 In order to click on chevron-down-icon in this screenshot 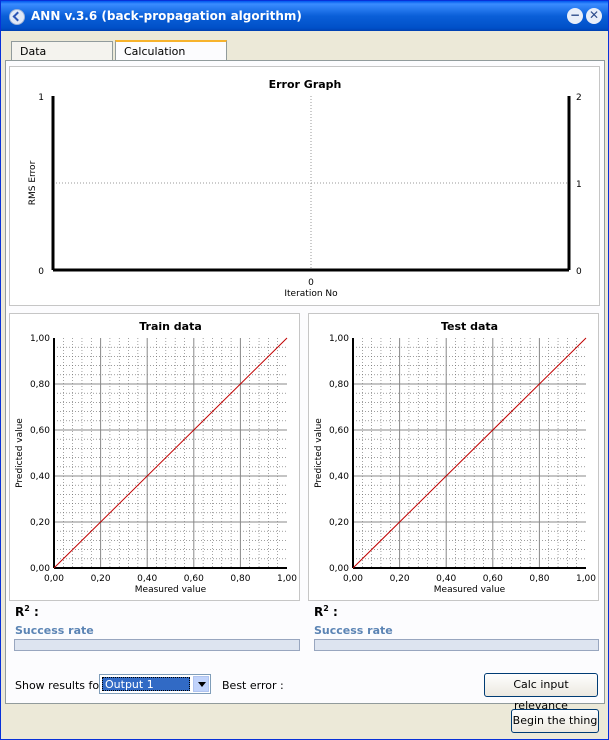, I will do `click(201, 684)`.